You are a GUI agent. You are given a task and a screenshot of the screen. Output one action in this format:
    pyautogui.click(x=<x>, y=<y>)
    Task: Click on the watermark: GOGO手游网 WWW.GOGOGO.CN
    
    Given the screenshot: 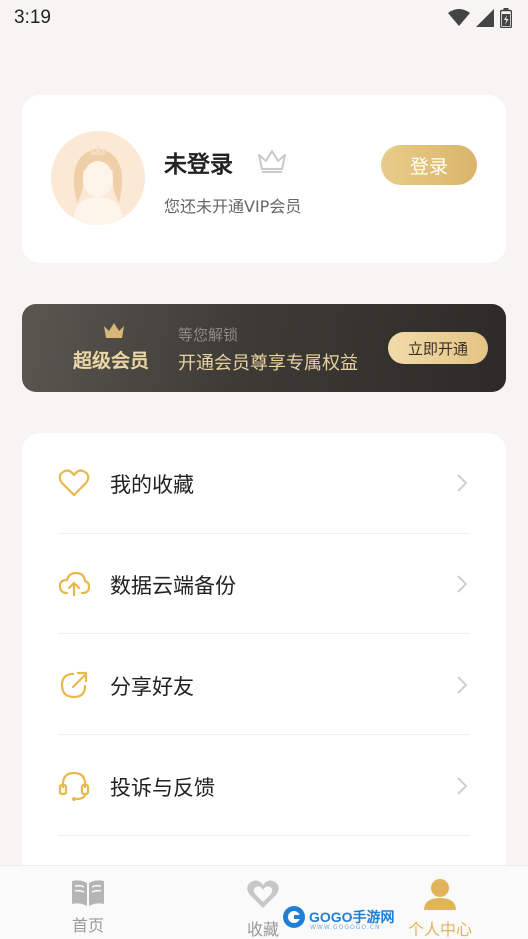 What is the action you would take?
    pyautogui.click(x=338, y=917)
    